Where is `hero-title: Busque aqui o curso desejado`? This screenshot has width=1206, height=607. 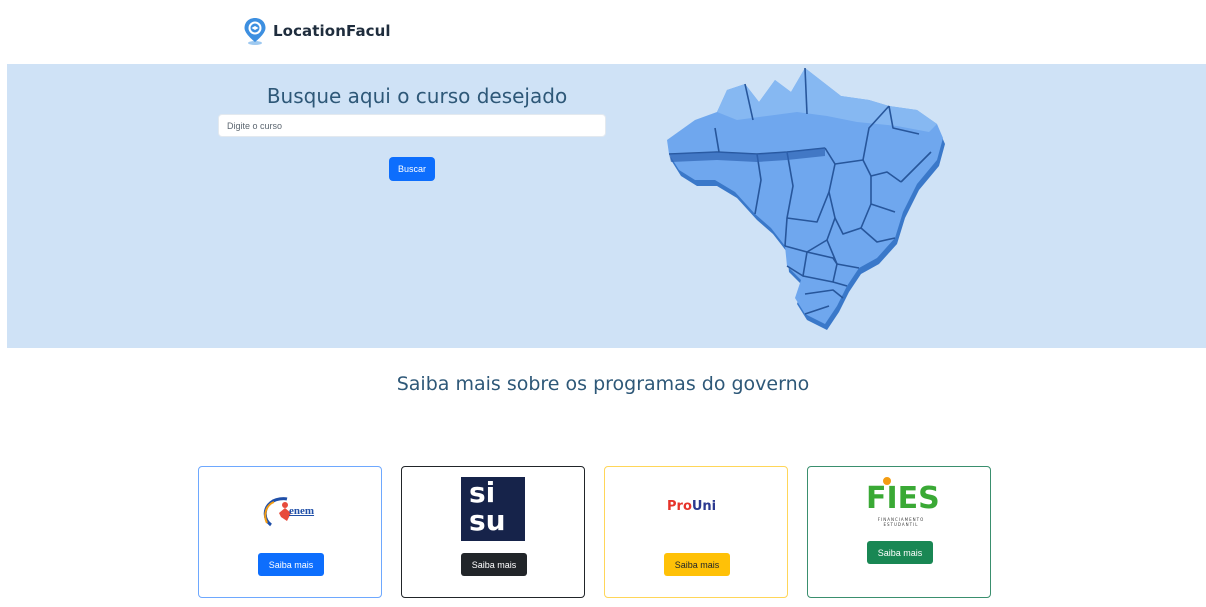
hero-title: Busque aqui o curso desejado is located at coordinates (417, 96).